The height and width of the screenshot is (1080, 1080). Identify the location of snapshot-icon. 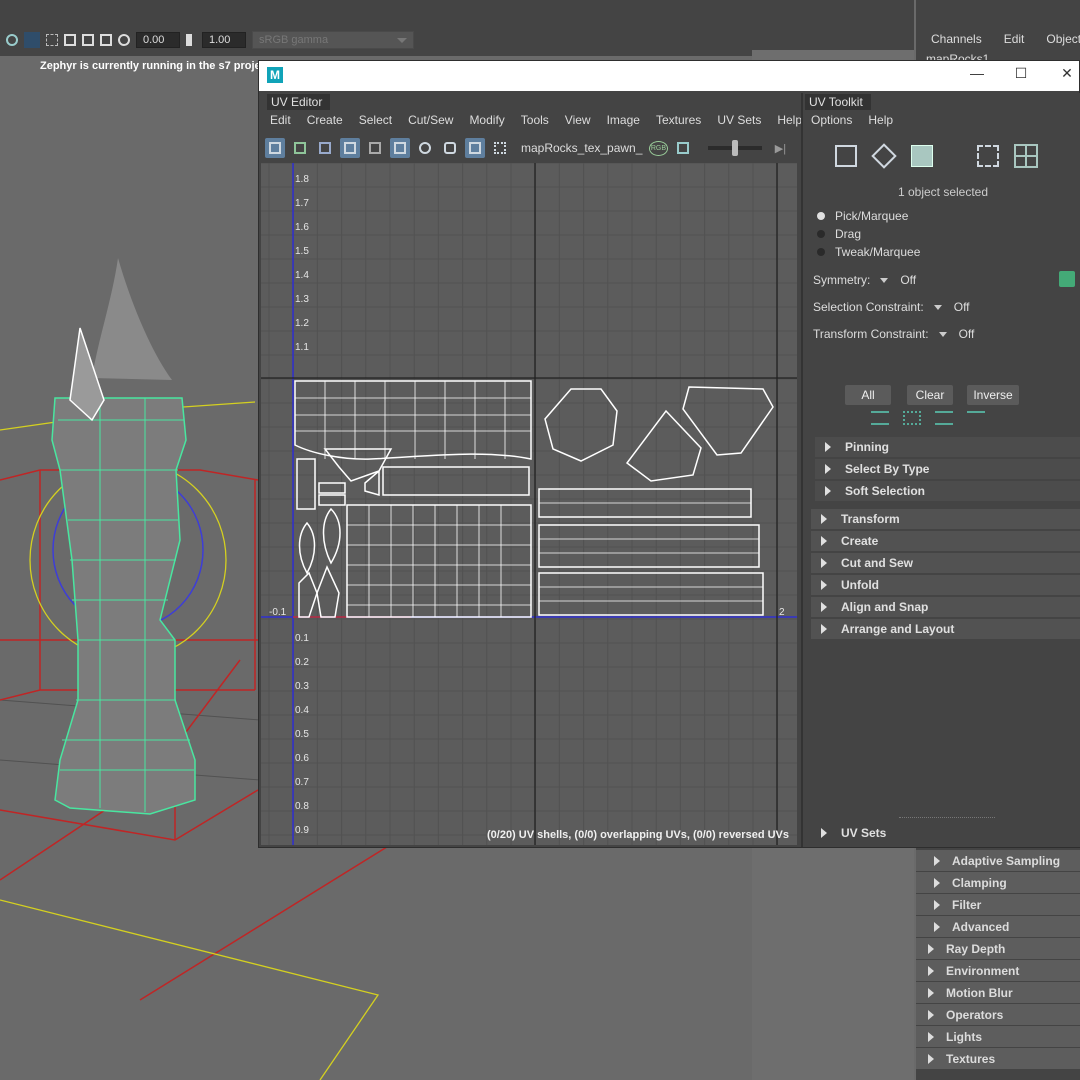
(450, 148).